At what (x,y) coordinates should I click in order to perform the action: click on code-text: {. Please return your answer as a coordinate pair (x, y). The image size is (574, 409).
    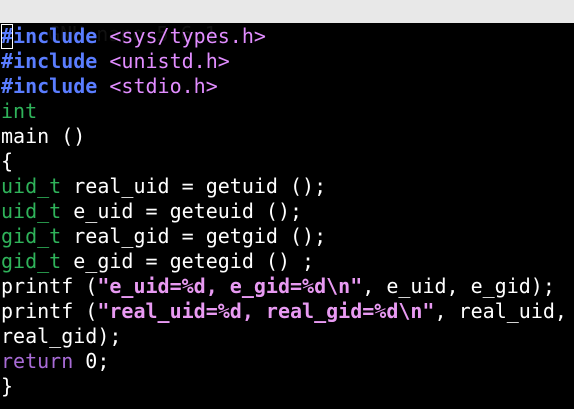
    Looking at the image, I should click on (7, 161).